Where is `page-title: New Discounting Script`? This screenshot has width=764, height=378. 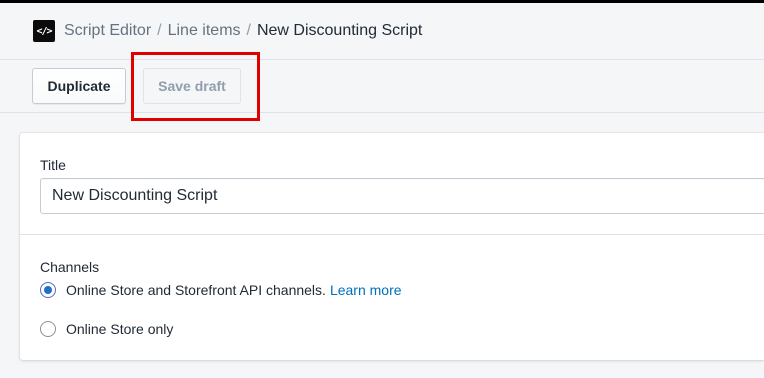 page-title: New Discounting Script is located at coordinates (339, 30).